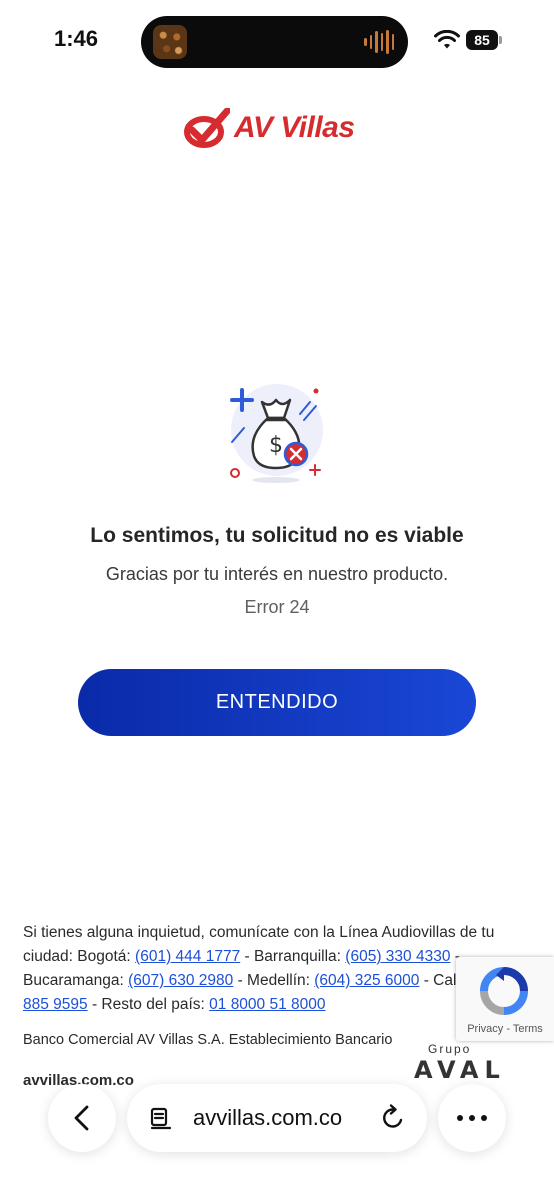  I want to click on bogota-label: Bogotá:, so click(106, 956).